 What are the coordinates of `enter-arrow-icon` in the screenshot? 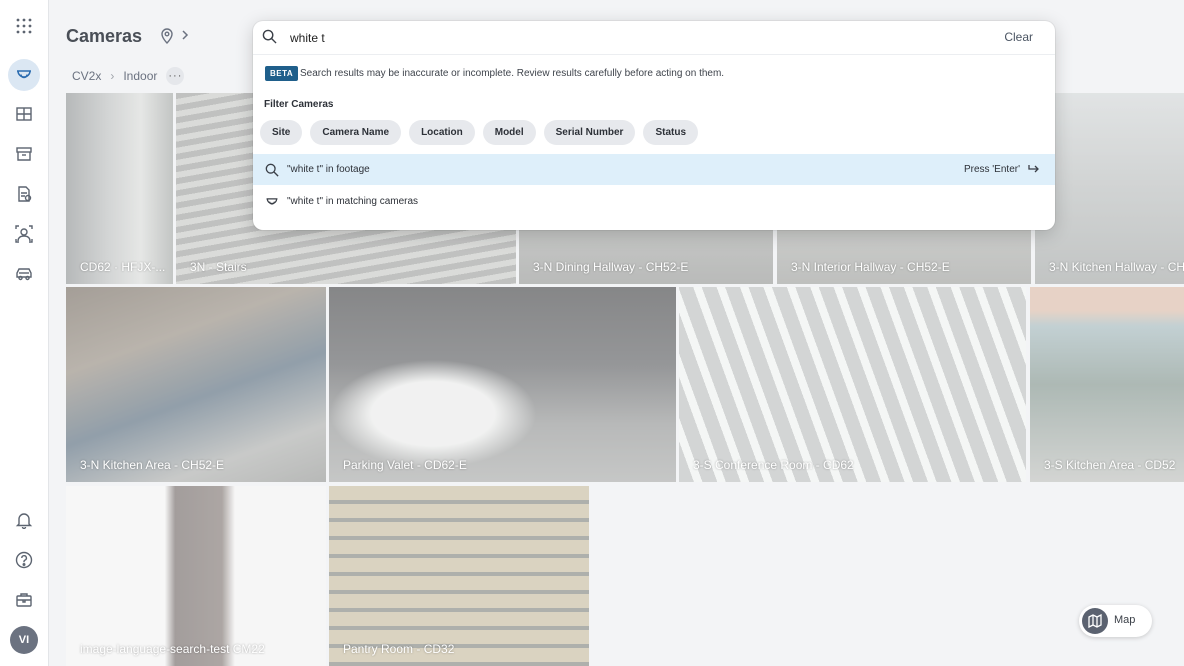 It's located at (1033, 169).